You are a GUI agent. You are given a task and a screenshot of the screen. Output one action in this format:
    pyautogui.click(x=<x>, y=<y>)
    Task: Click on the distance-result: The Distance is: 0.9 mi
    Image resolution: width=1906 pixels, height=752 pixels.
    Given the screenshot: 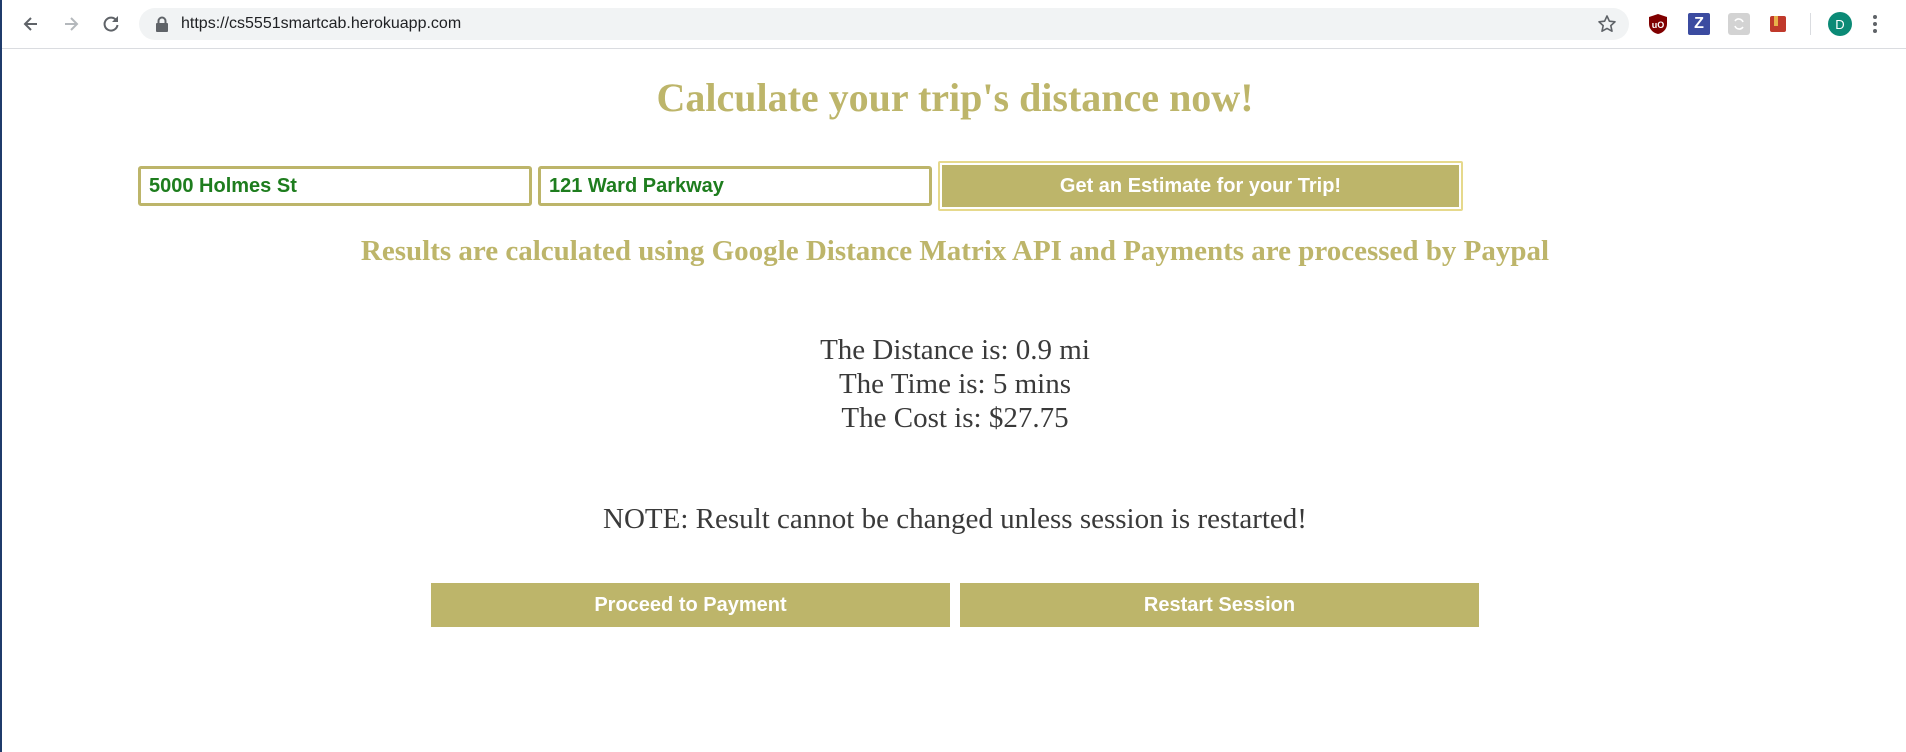 What is the action you would take?
    pyautogui.click(x=955, y=350)
    